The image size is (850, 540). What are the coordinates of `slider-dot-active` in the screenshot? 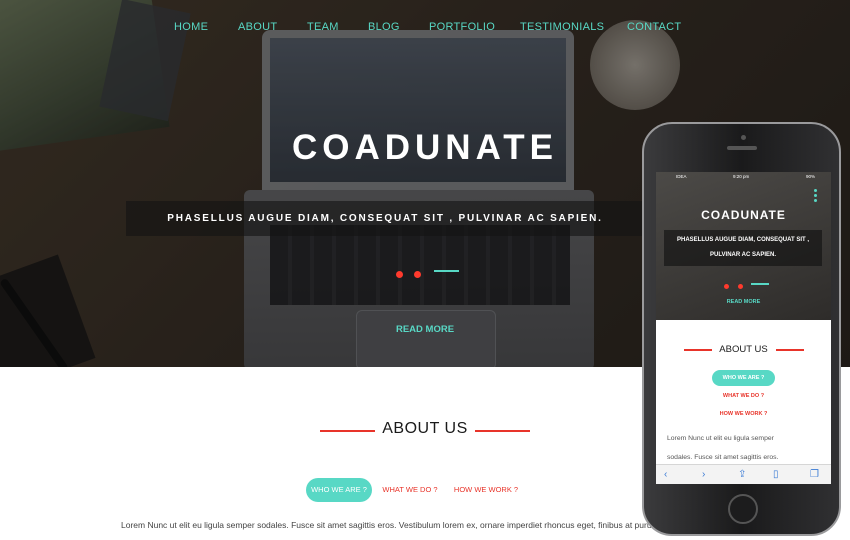 It's located at (446, 271).